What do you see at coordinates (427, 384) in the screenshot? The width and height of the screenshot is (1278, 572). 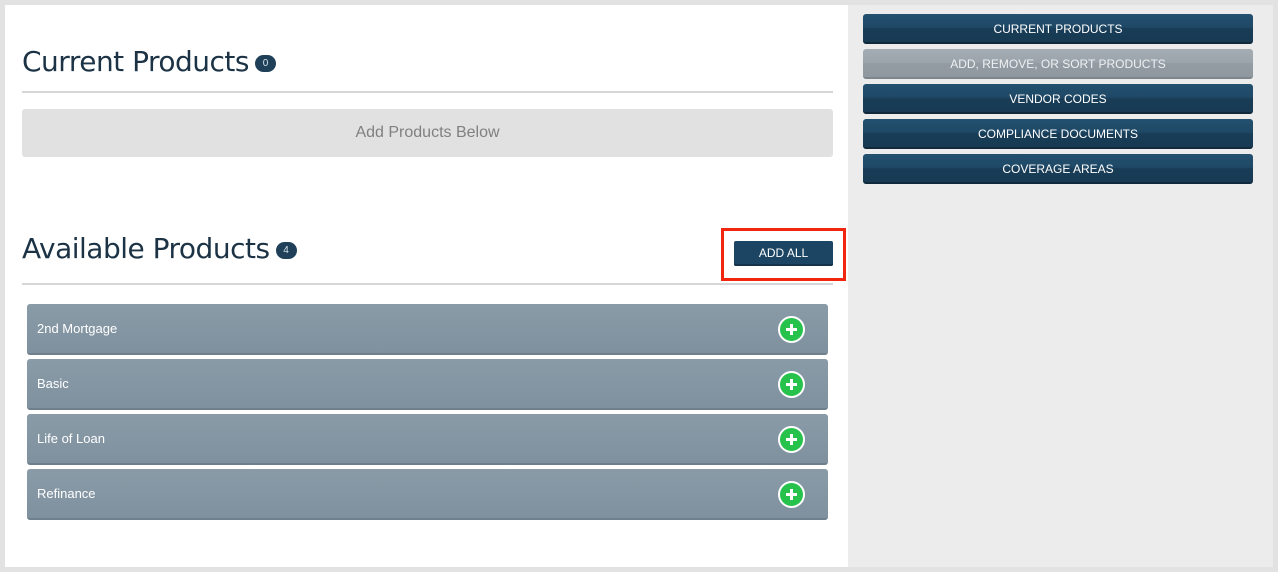 I see `product-row-basic: Basic` at bounding box center [427, 384].